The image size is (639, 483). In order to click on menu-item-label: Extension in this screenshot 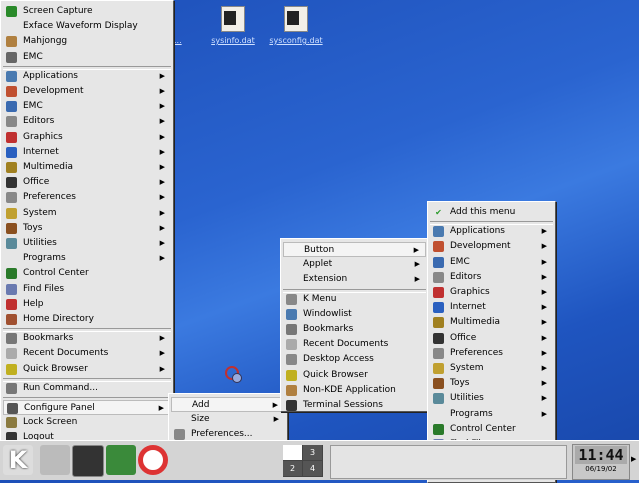, I will do `click(325, 279)`.